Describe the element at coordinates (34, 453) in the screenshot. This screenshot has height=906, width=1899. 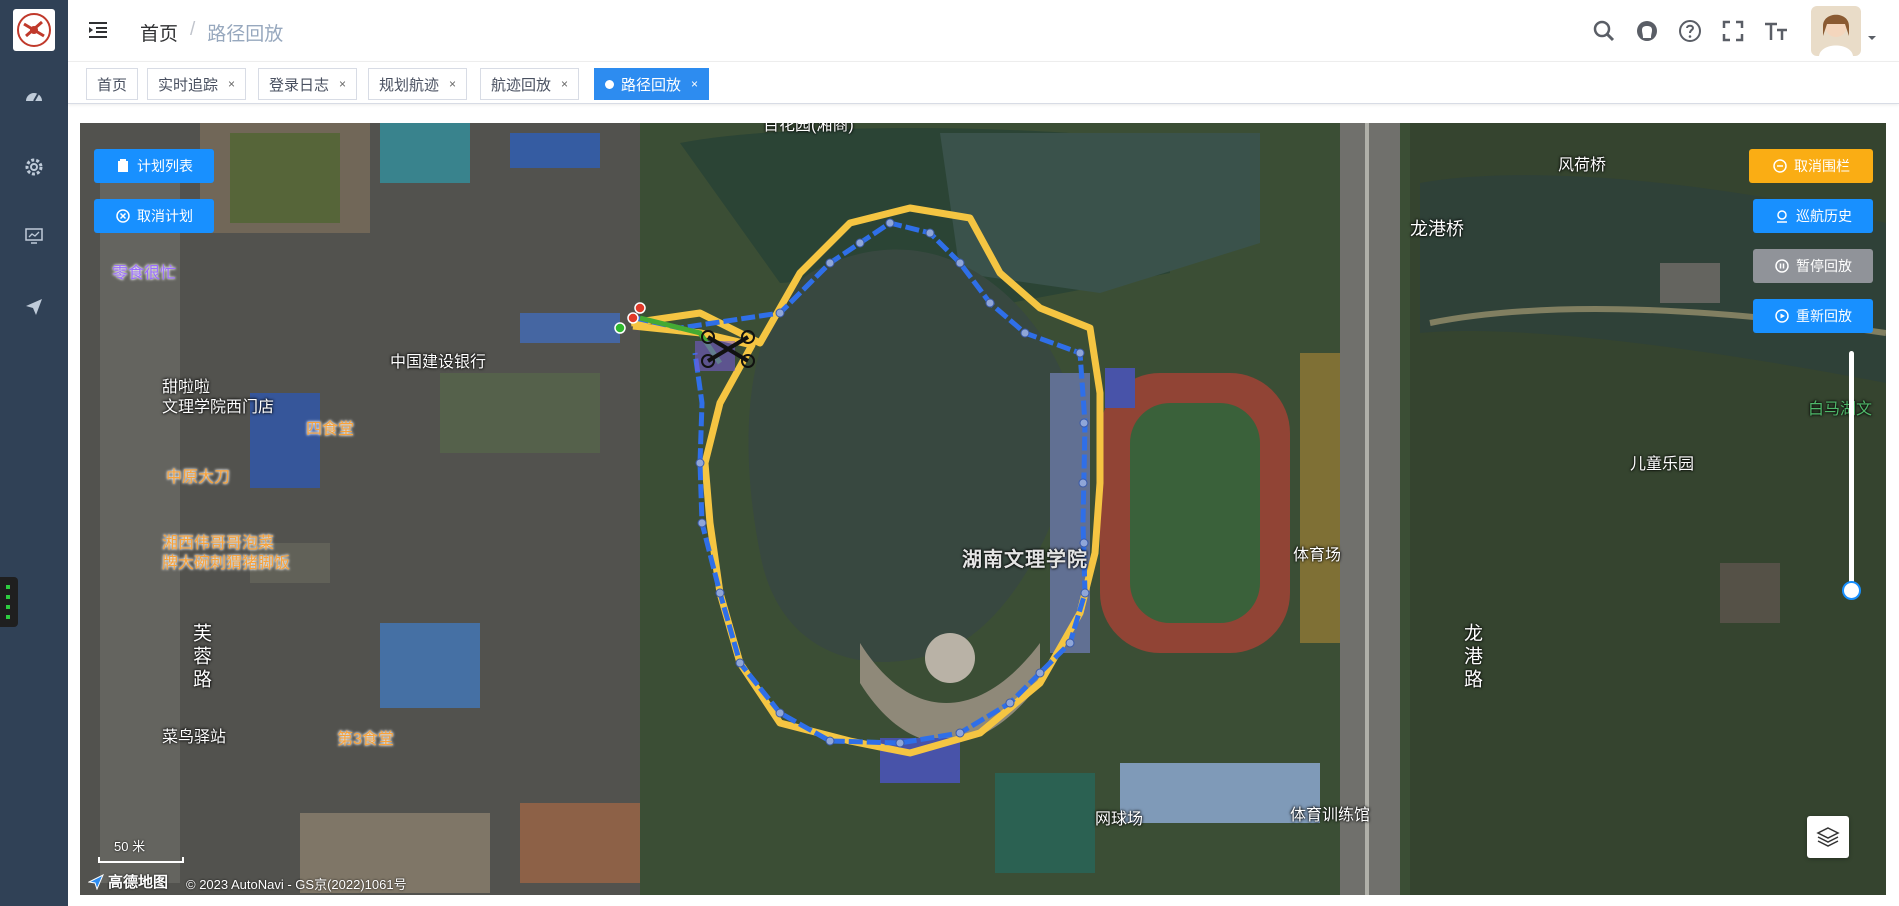
I see `sidebar` at that location.